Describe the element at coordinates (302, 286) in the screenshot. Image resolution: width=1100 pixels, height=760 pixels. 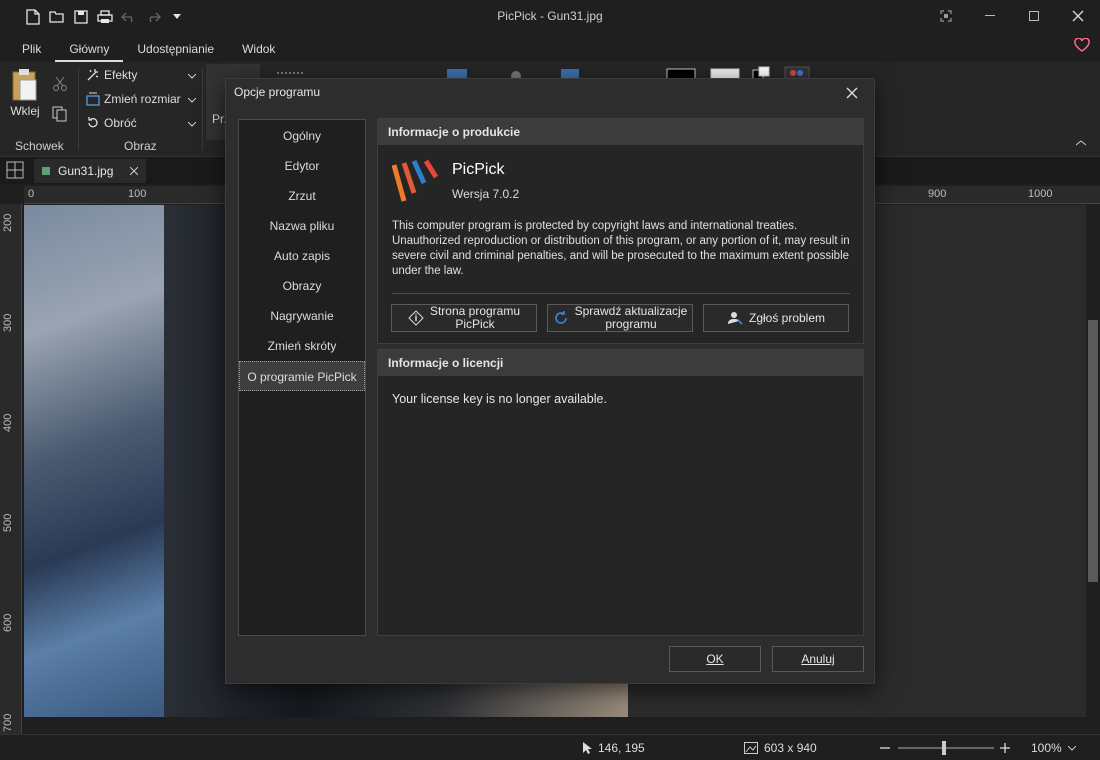
I see `nav-images: Obrazy` at that location.